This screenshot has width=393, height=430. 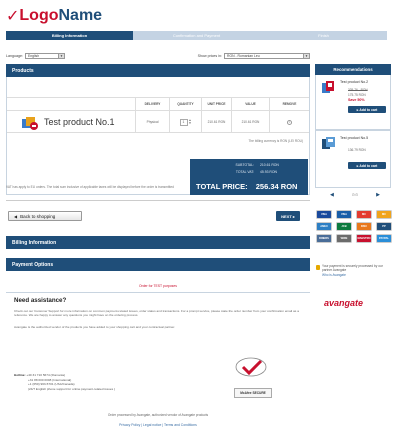 What do you see at coordinates (80, 15) in the screenshot?
I see `logo-text-second: Name` at bounding box center [80, 15].